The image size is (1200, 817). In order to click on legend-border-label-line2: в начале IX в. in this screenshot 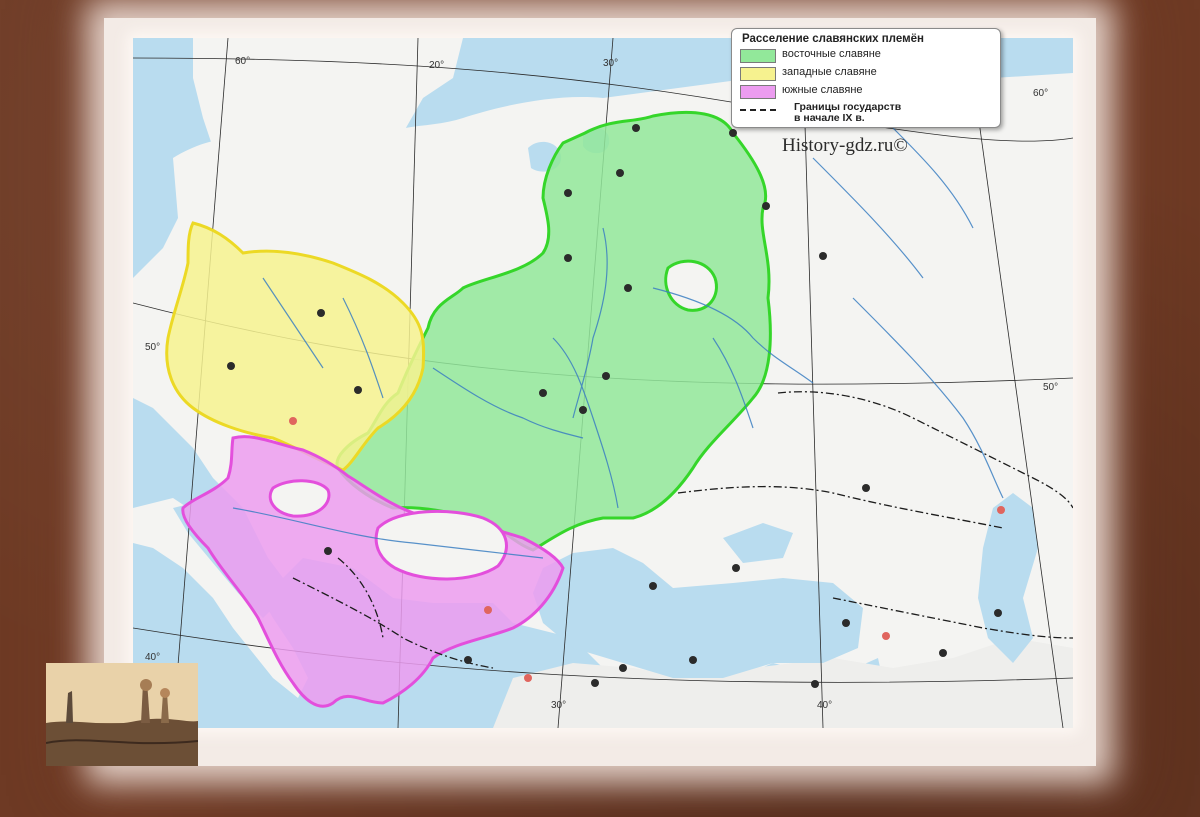, I will do `click(829, 118)`.